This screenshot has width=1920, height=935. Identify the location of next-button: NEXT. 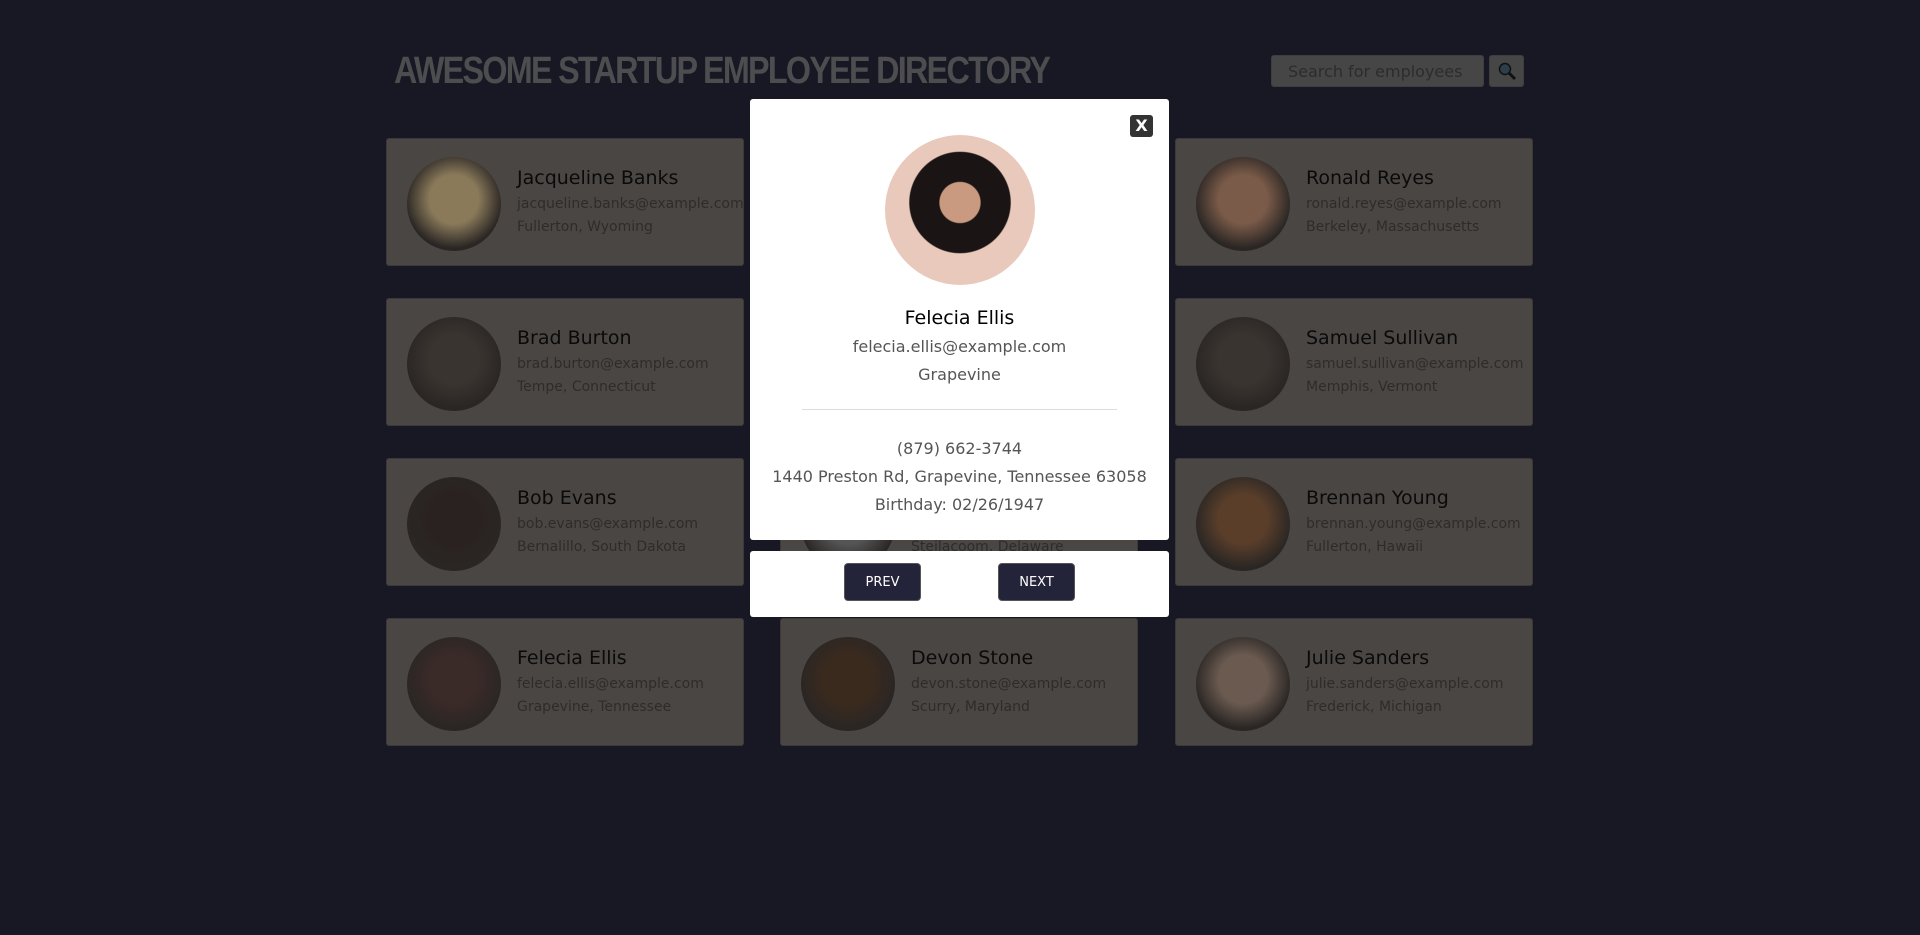
(1036, 582).